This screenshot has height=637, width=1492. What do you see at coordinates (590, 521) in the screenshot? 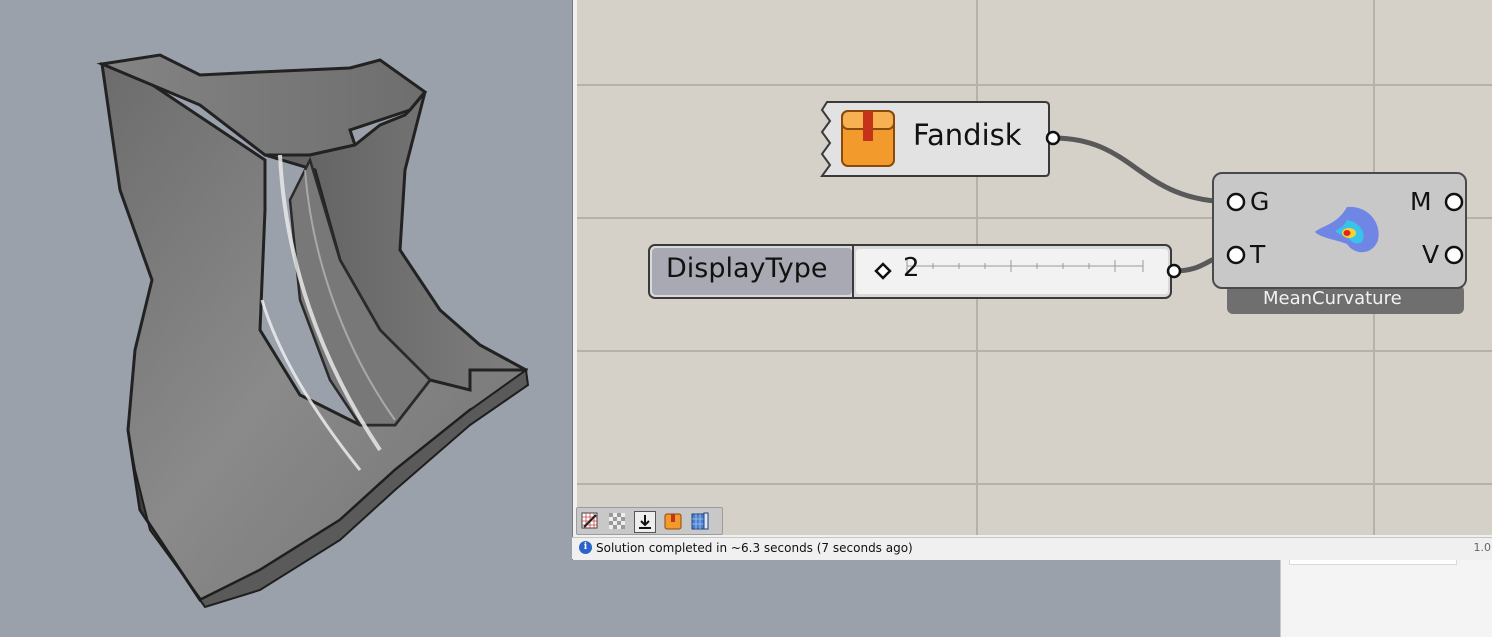
I see `sketch-icon` at bounding box center [590, 521].